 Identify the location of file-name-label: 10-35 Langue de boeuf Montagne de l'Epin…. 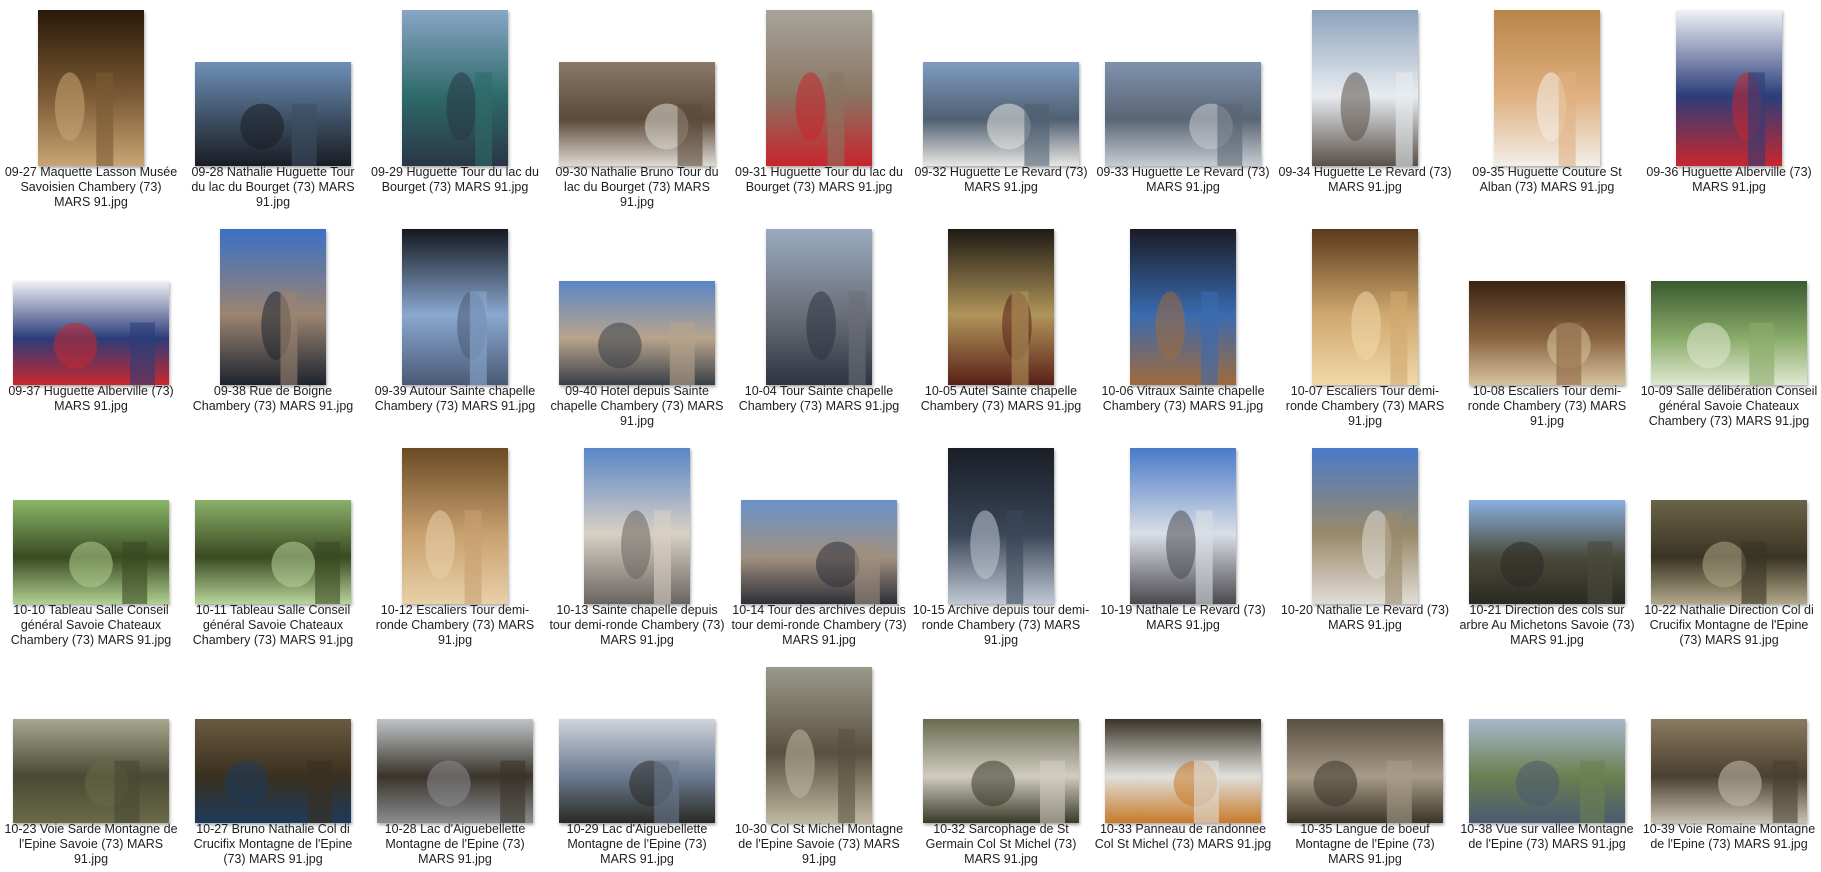
(1365, 844).